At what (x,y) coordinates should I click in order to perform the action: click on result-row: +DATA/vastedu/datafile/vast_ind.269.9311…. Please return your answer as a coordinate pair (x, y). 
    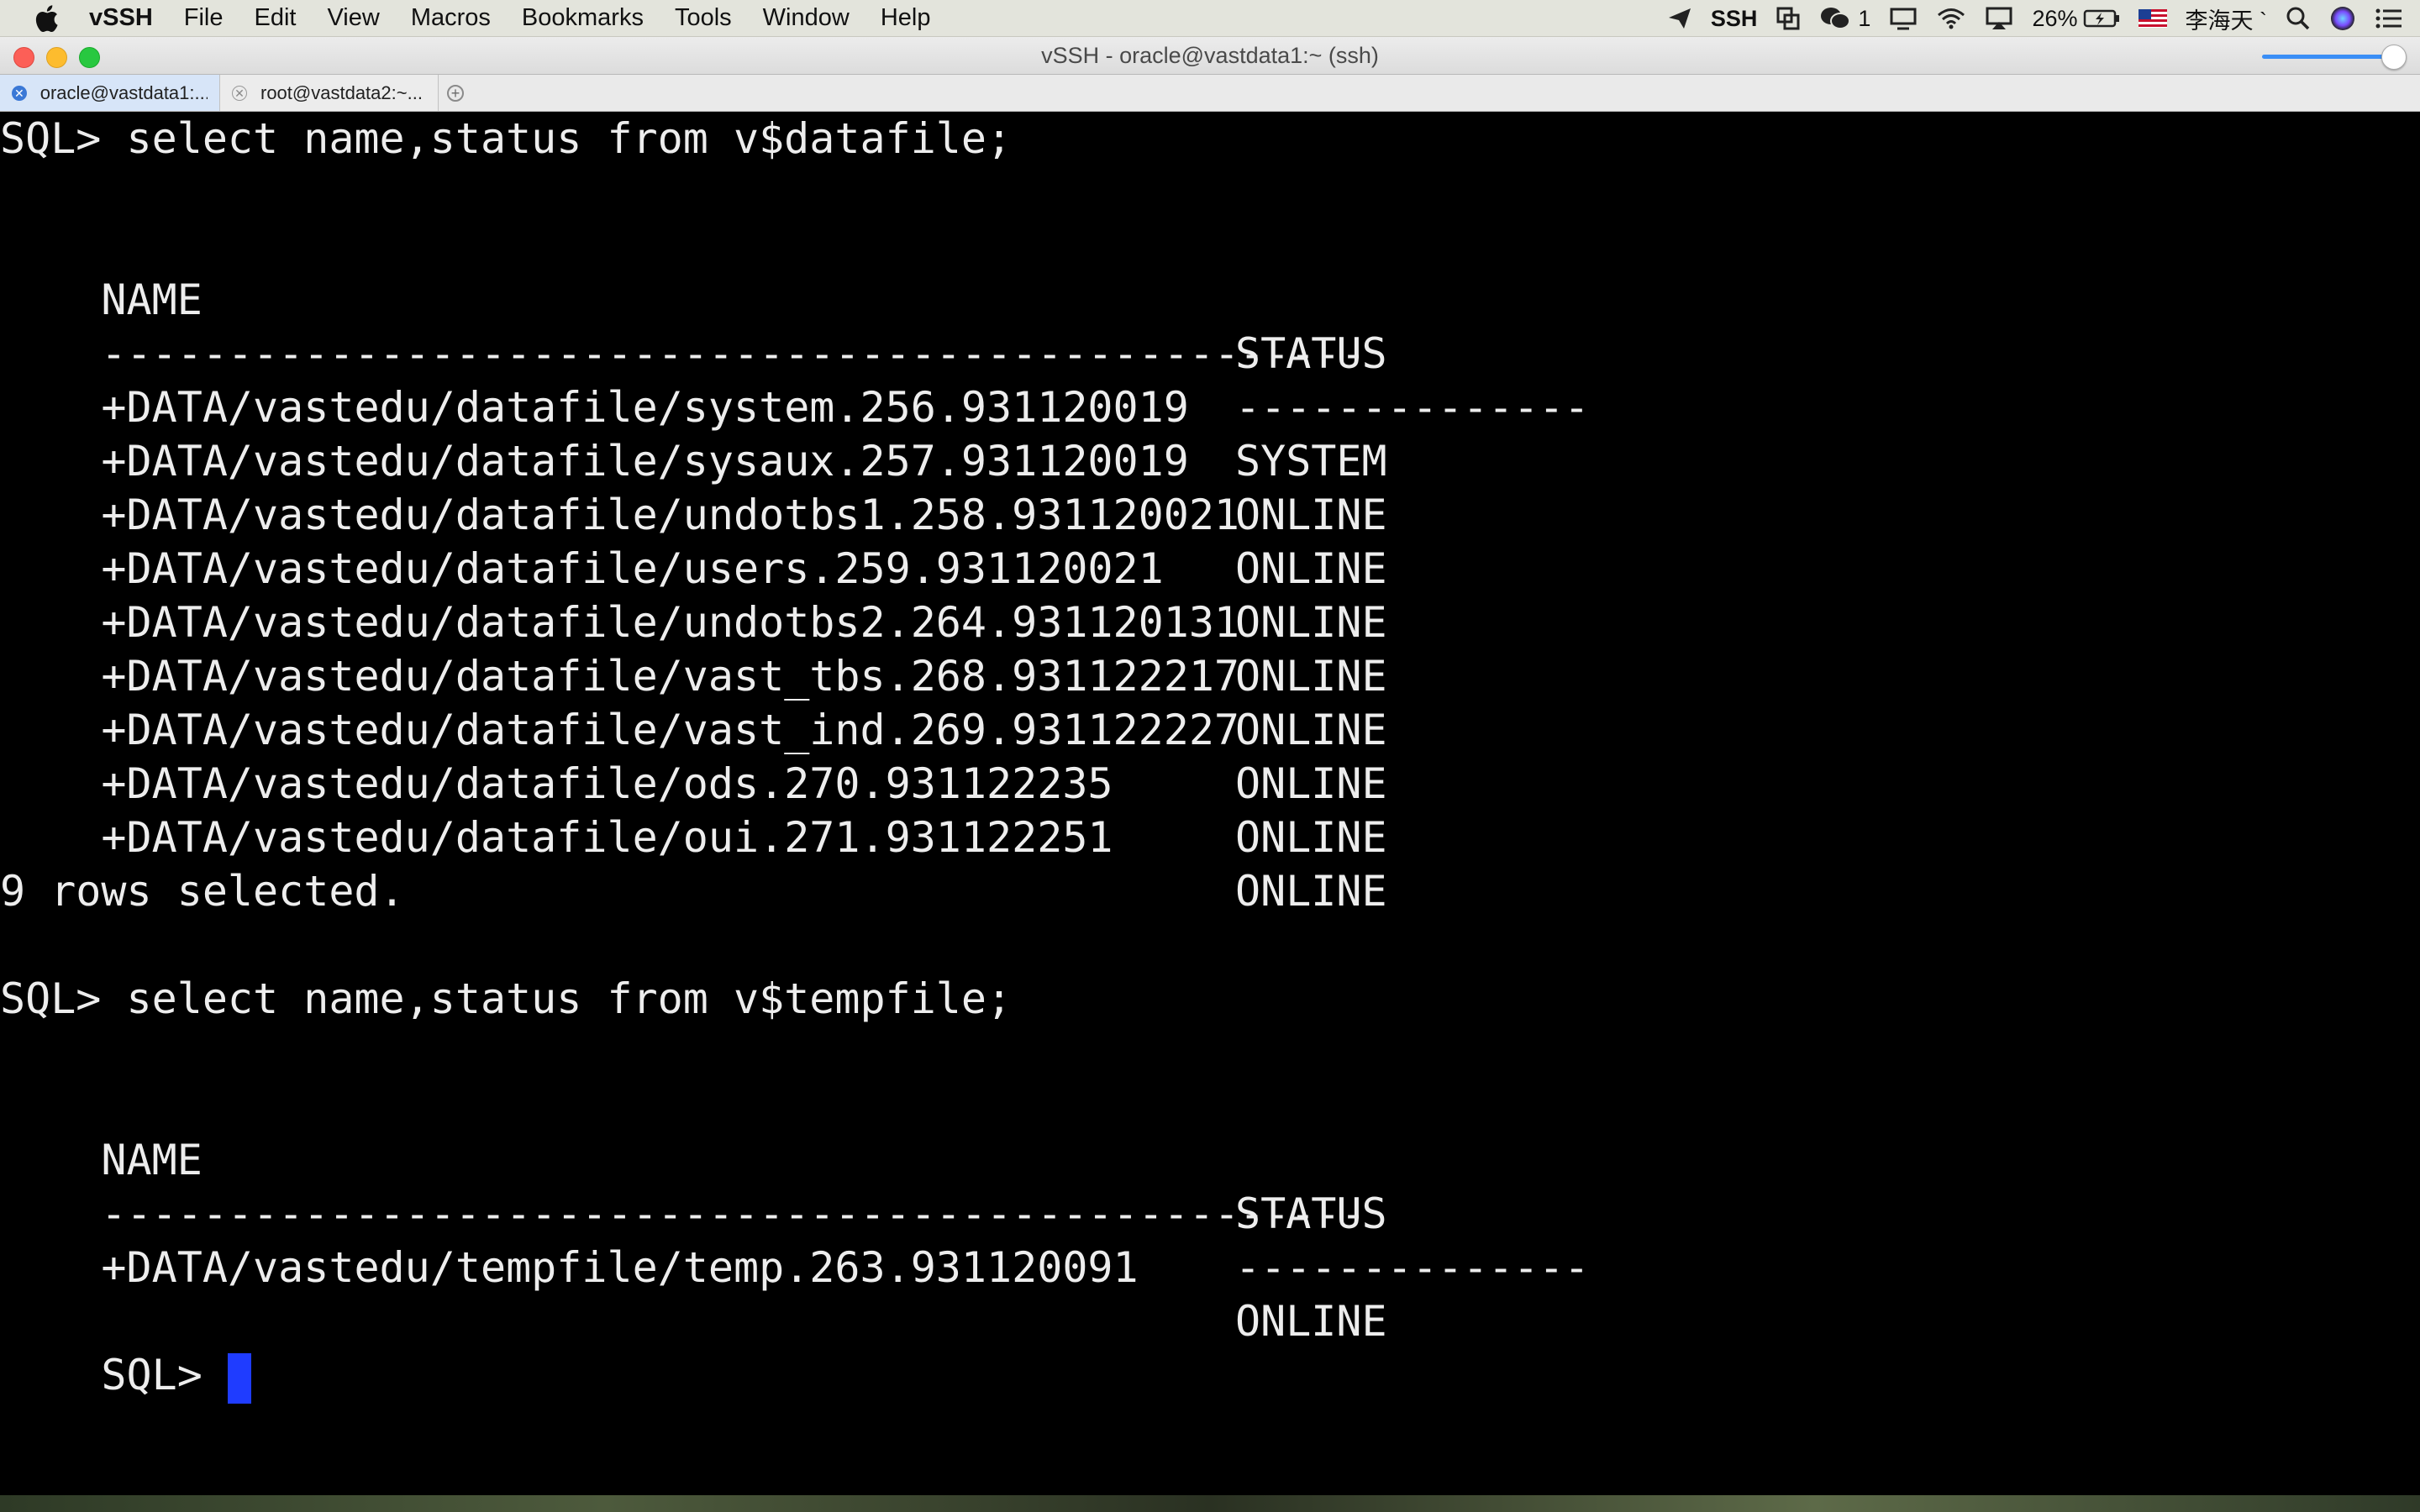
    Looking at the image, I should click on (693, 728).